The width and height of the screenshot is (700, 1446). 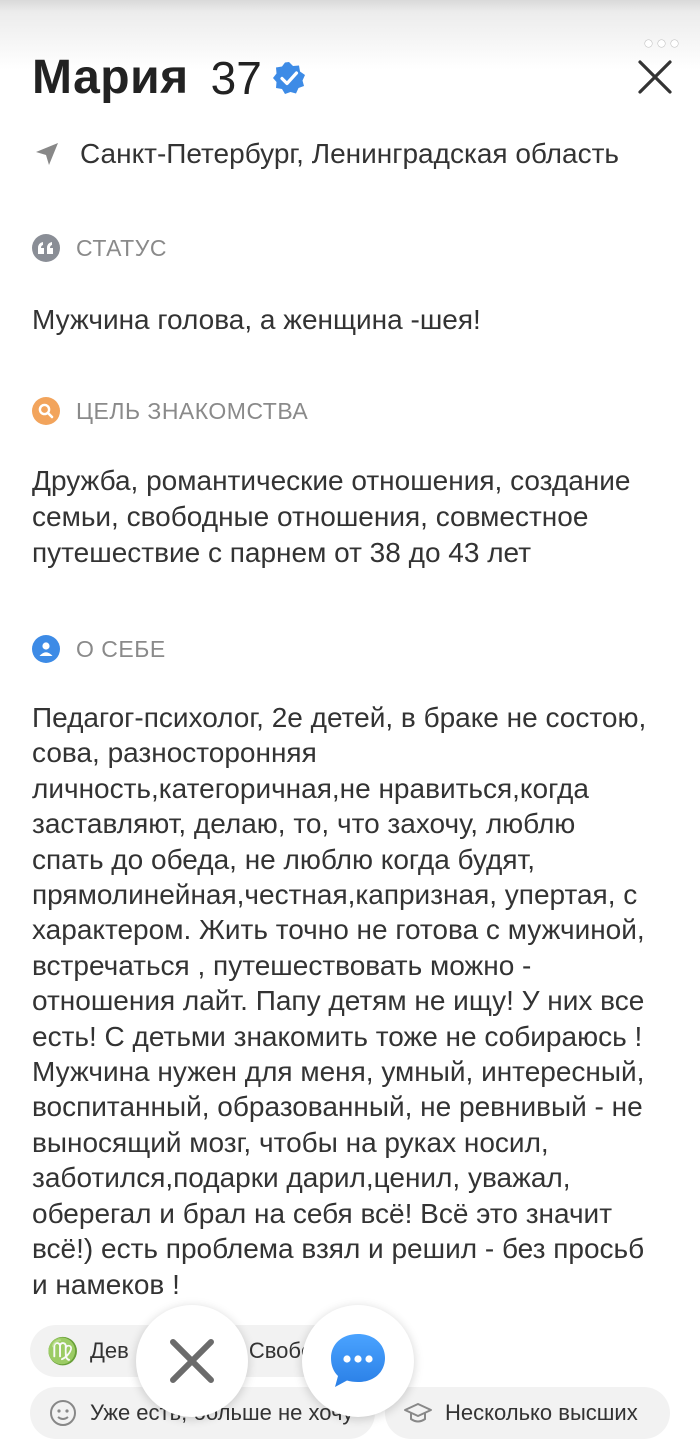 I want to click on dislike-button, so click(x=192, y=1361).